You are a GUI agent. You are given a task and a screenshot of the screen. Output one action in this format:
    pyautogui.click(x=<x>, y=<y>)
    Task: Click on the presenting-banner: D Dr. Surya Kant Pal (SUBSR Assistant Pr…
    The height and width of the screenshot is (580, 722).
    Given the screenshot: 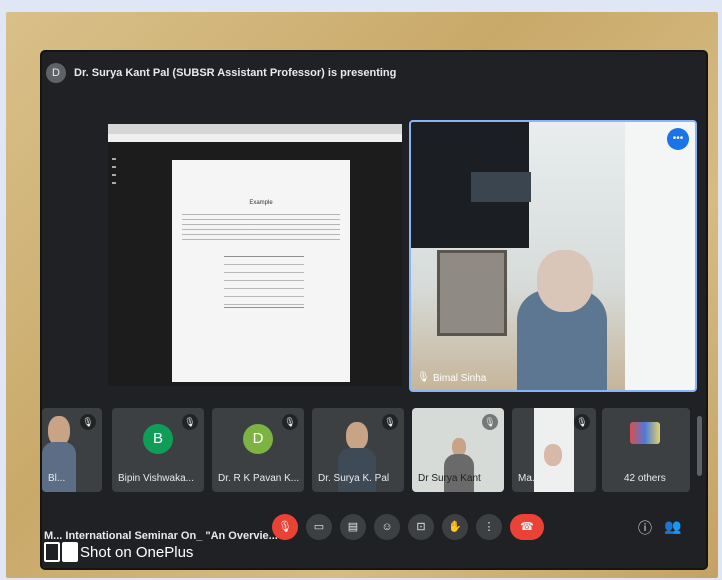 What is the action you would take?
    pyautogui.click(x=221, y=73)
    